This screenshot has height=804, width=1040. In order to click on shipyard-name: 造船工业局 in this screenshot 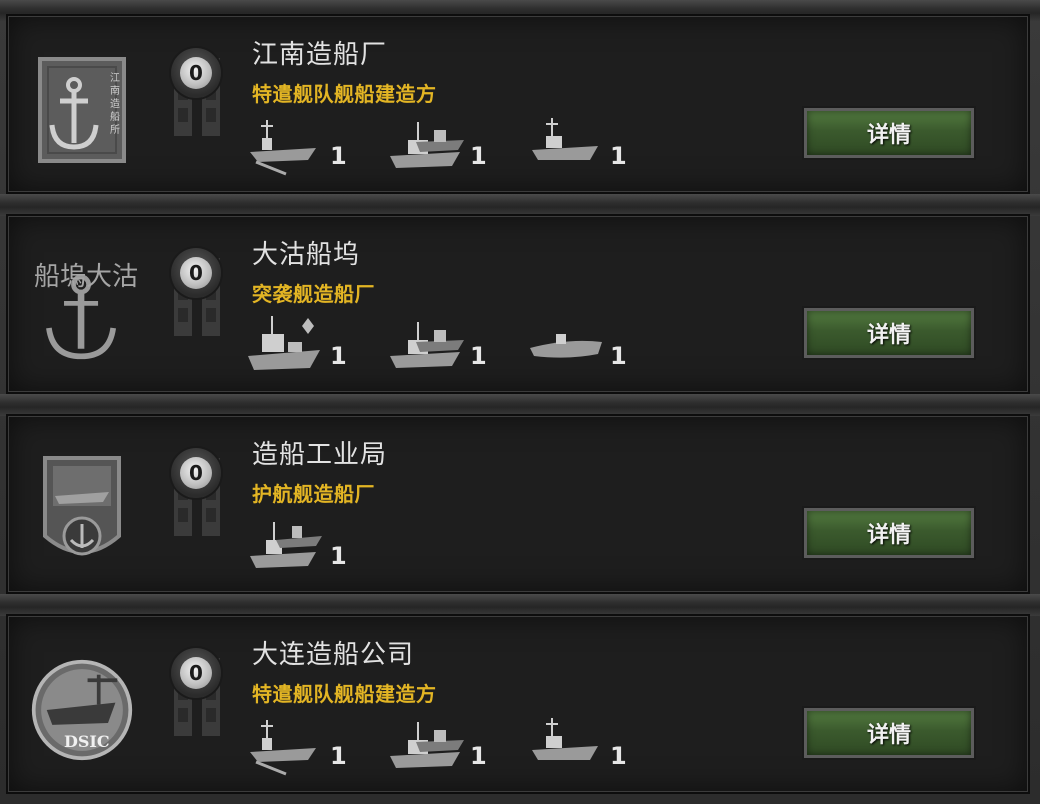, I will do `click(320, 455)`.